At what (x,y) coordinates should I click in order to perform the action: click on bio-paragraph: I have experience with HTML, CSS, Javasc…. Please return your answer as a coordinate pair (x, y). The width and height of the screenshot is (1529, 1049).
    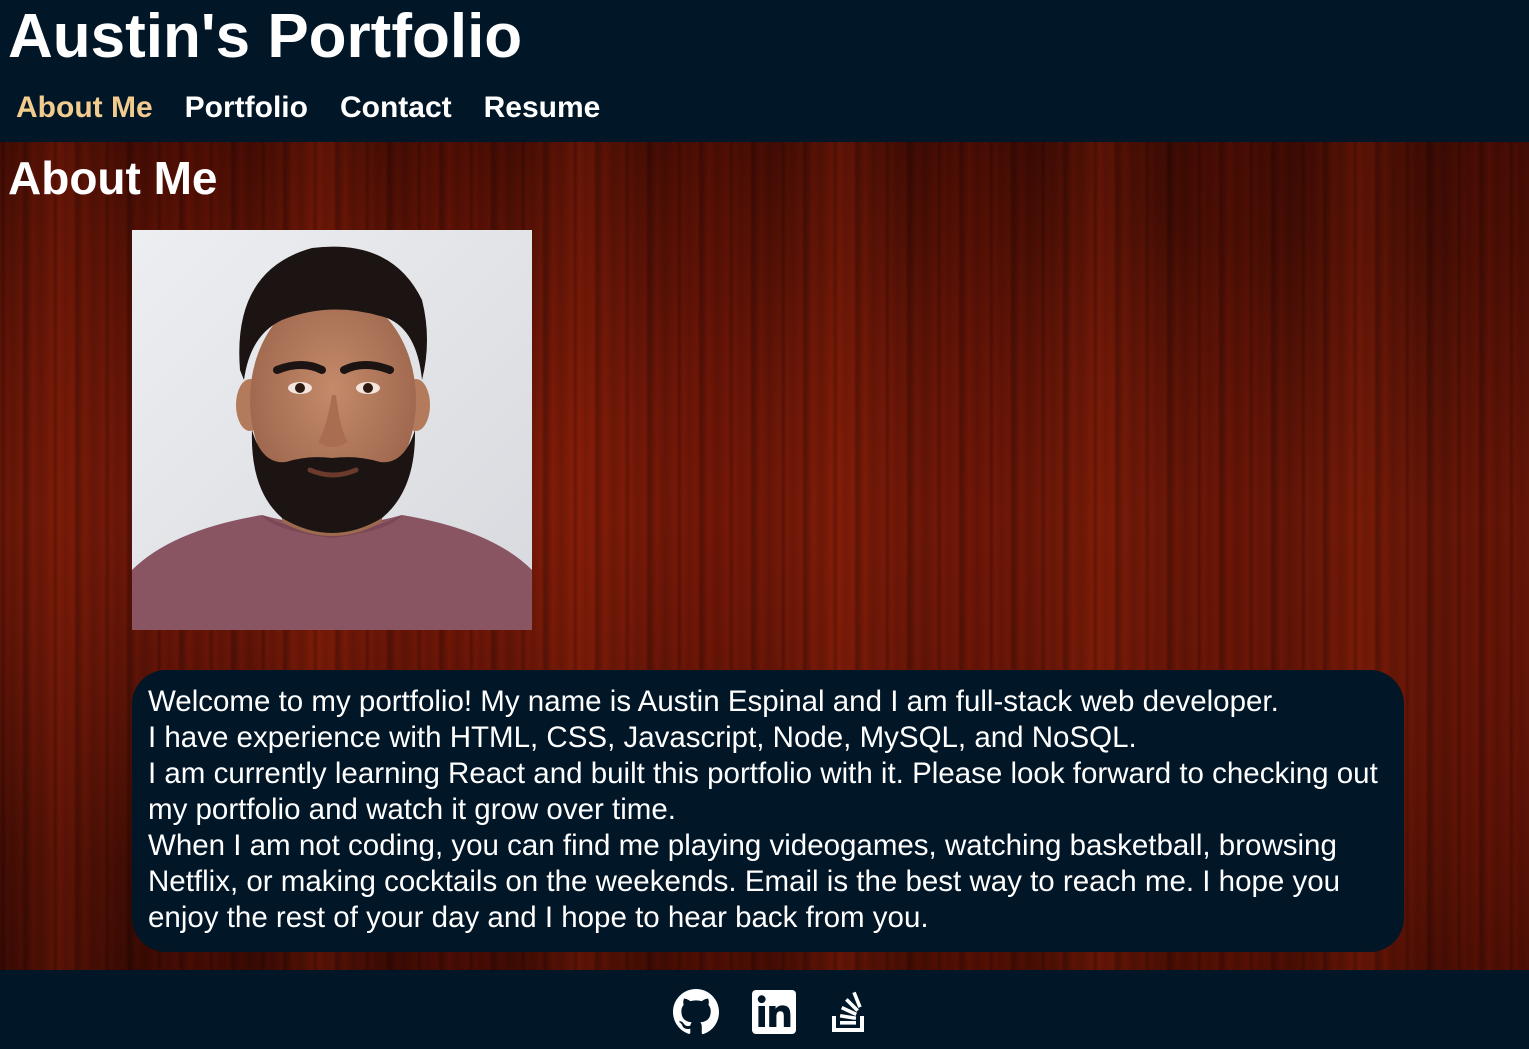
    Looking at the image, I should click on (642, 737).